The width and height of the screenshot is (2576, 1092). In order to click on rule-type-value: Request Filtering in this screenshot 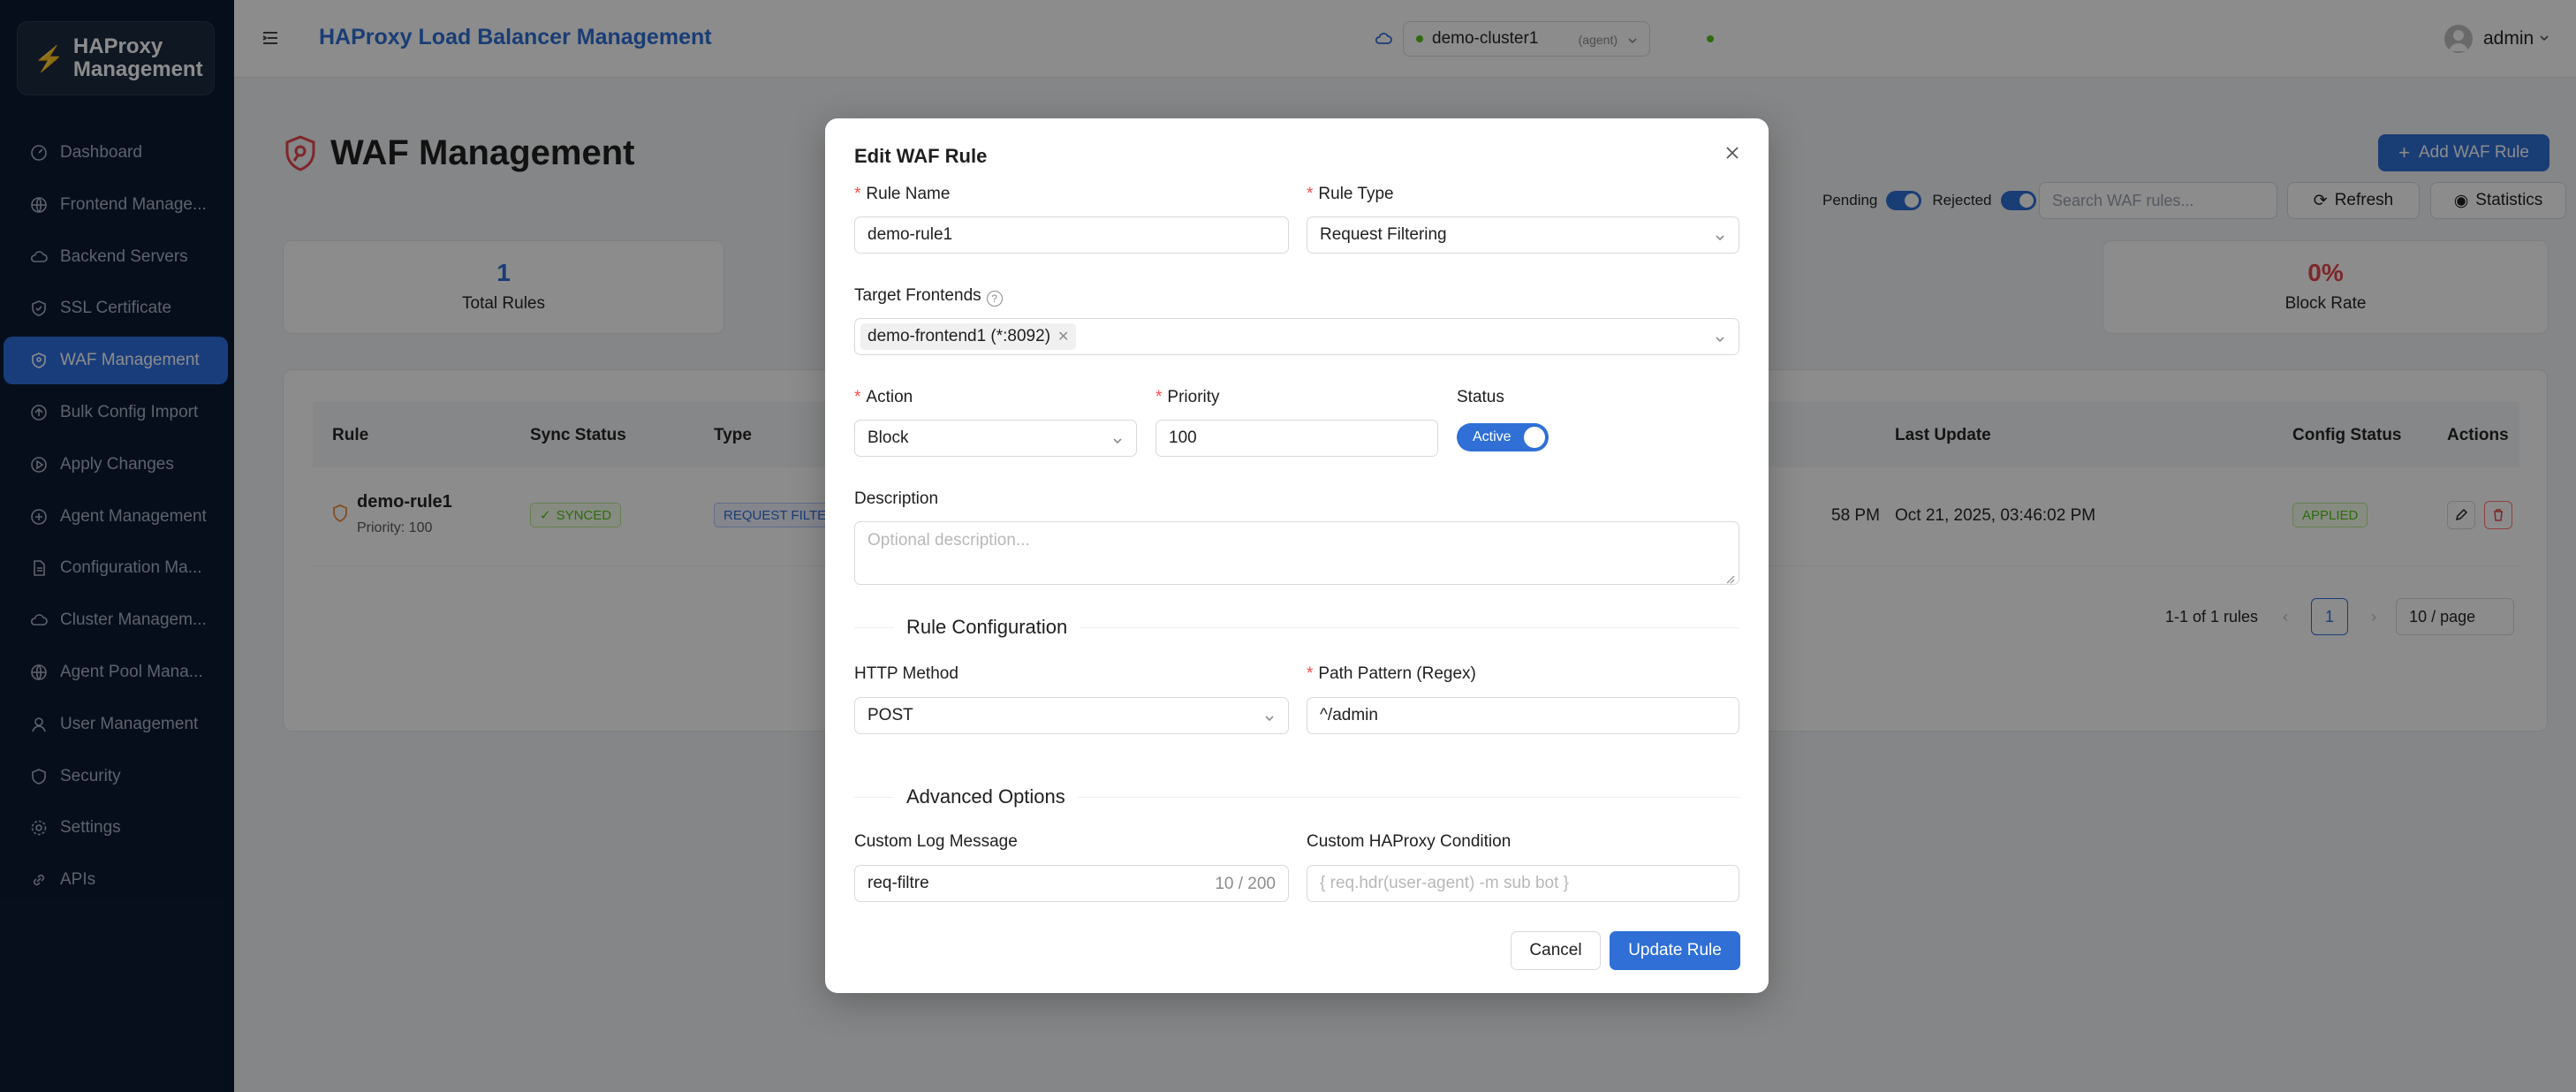, I will do `click(1383, 234)`.